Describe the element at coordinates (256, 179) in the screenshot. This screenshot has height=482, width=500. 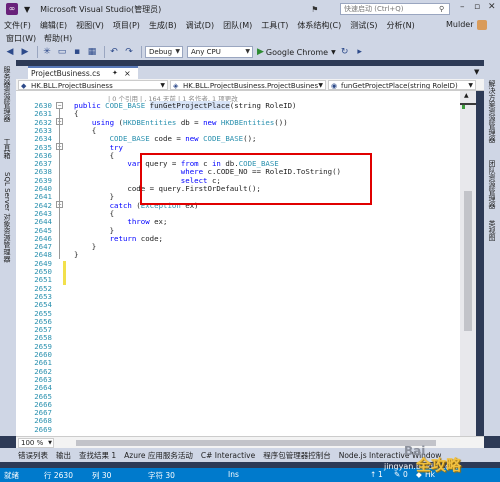
I see `highlight-annotation-box` at that location.